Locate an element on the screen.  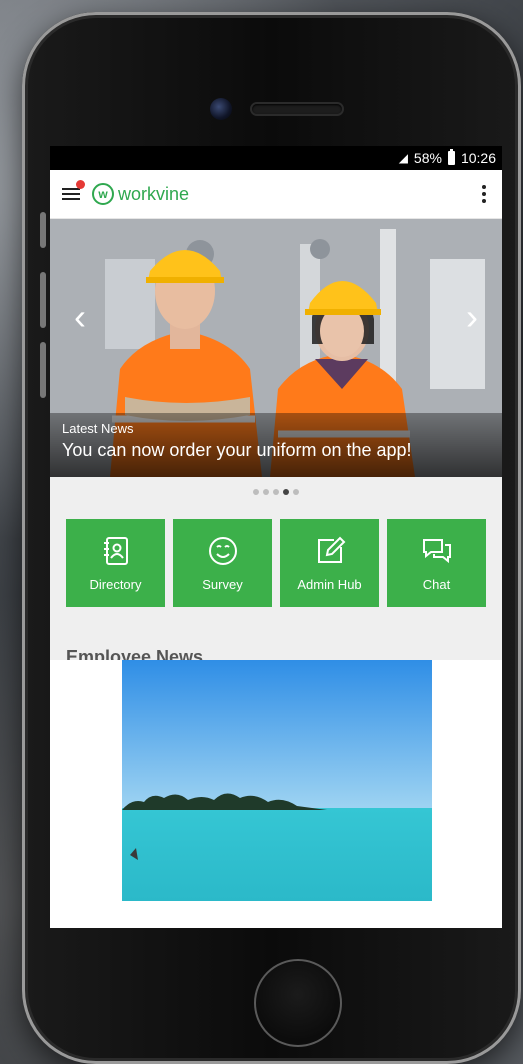
status-bar: ◢ 58% 10:26 is located at coordinates (276, 158).